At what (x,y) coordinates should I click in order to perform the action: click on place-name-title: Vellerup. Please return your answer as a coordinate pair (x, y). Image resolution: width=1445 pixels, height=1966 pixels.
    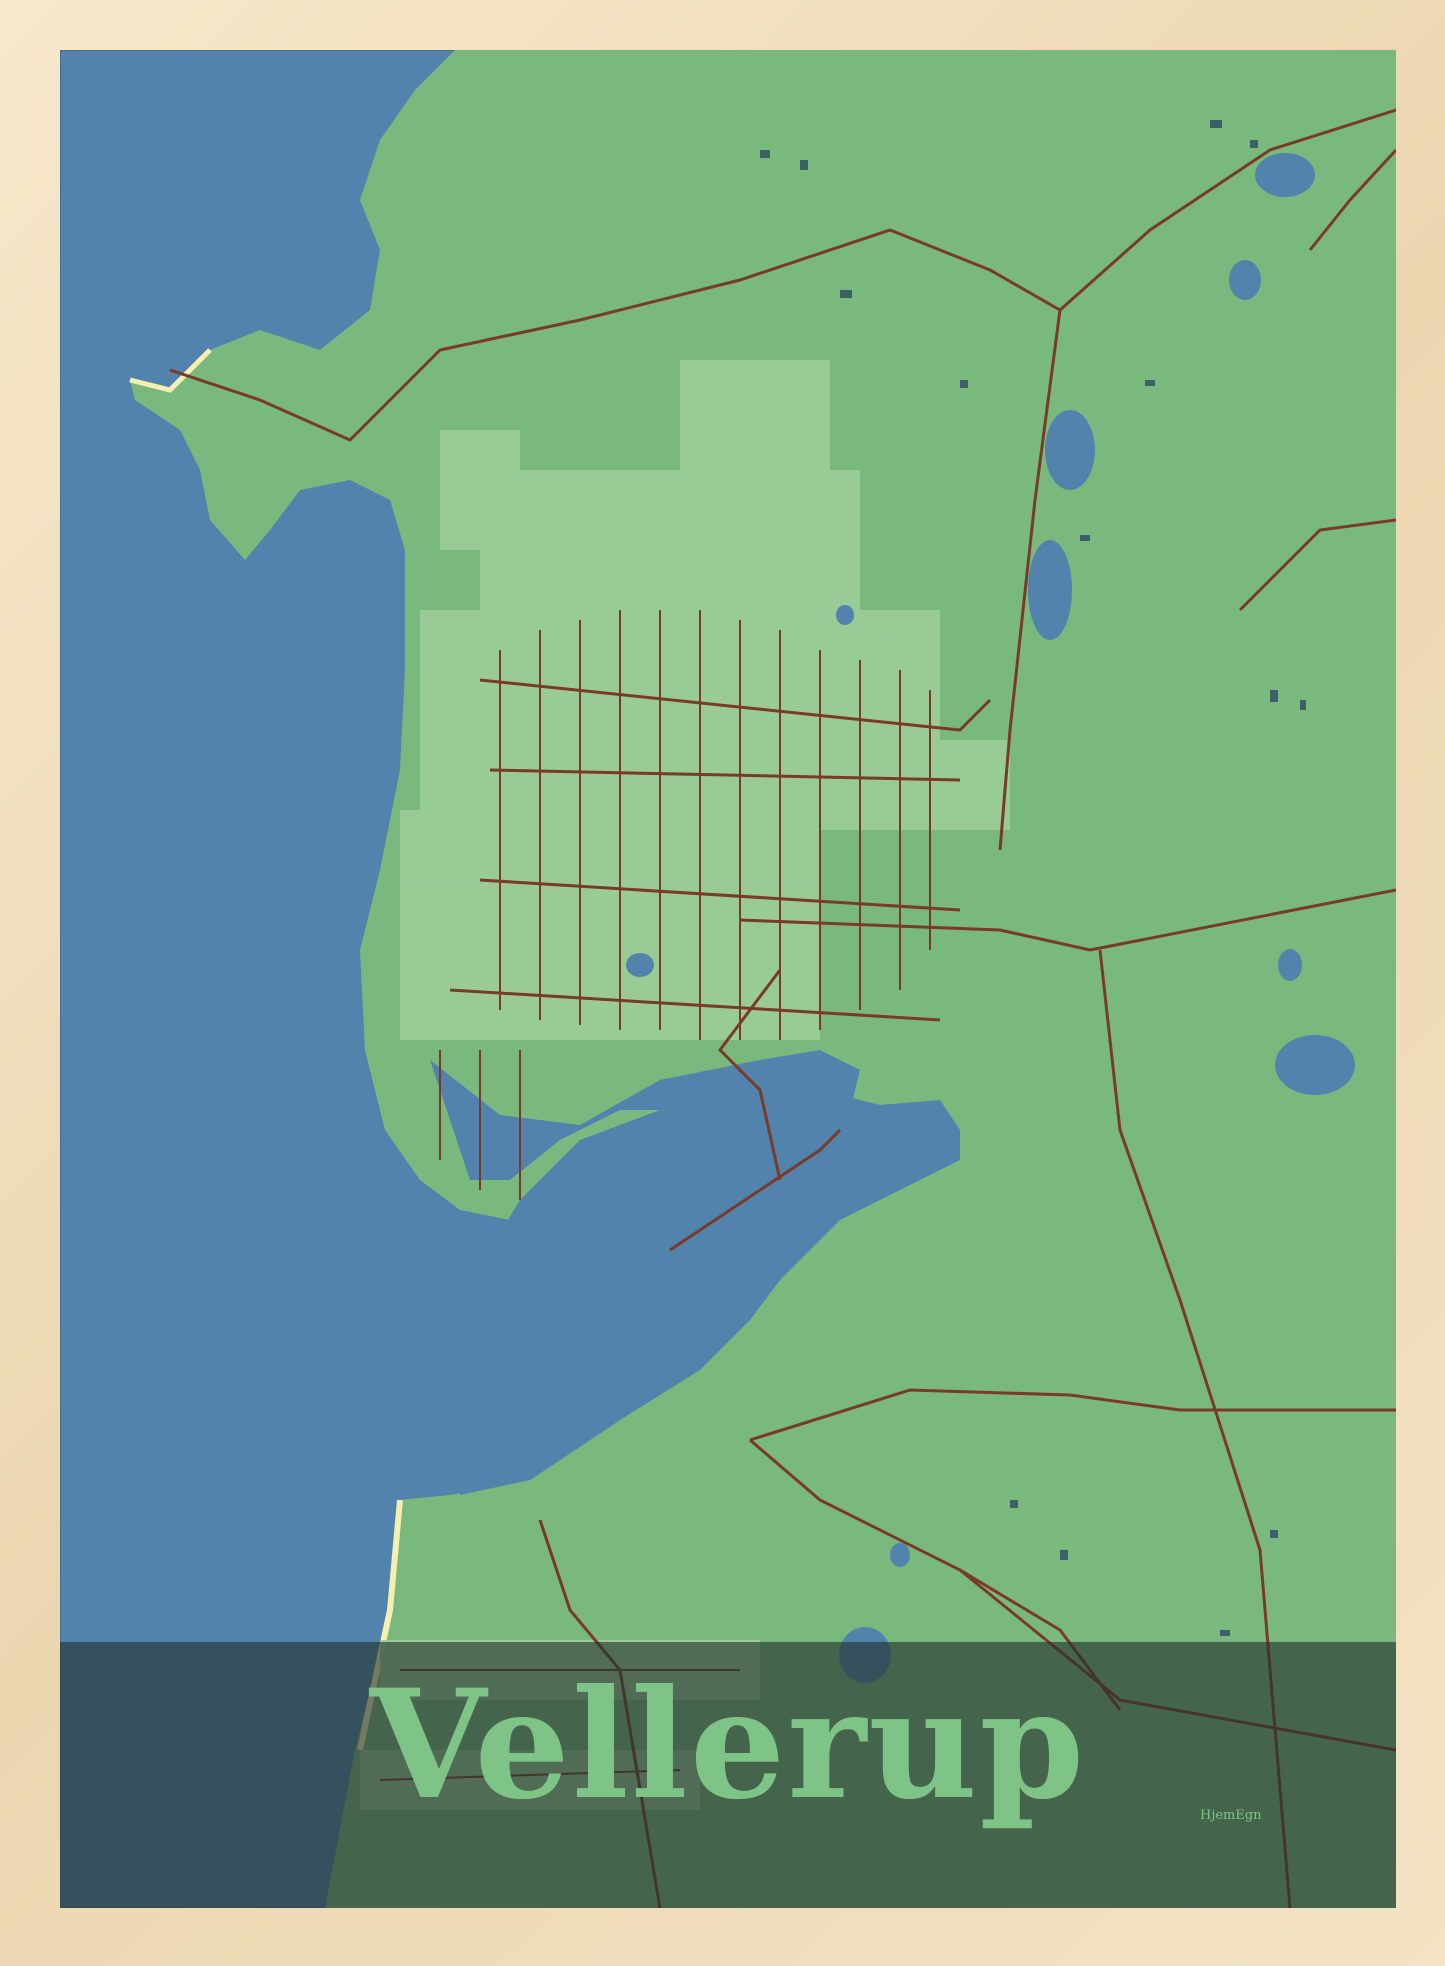
    Looking at the image, I should click on (728, 1745).